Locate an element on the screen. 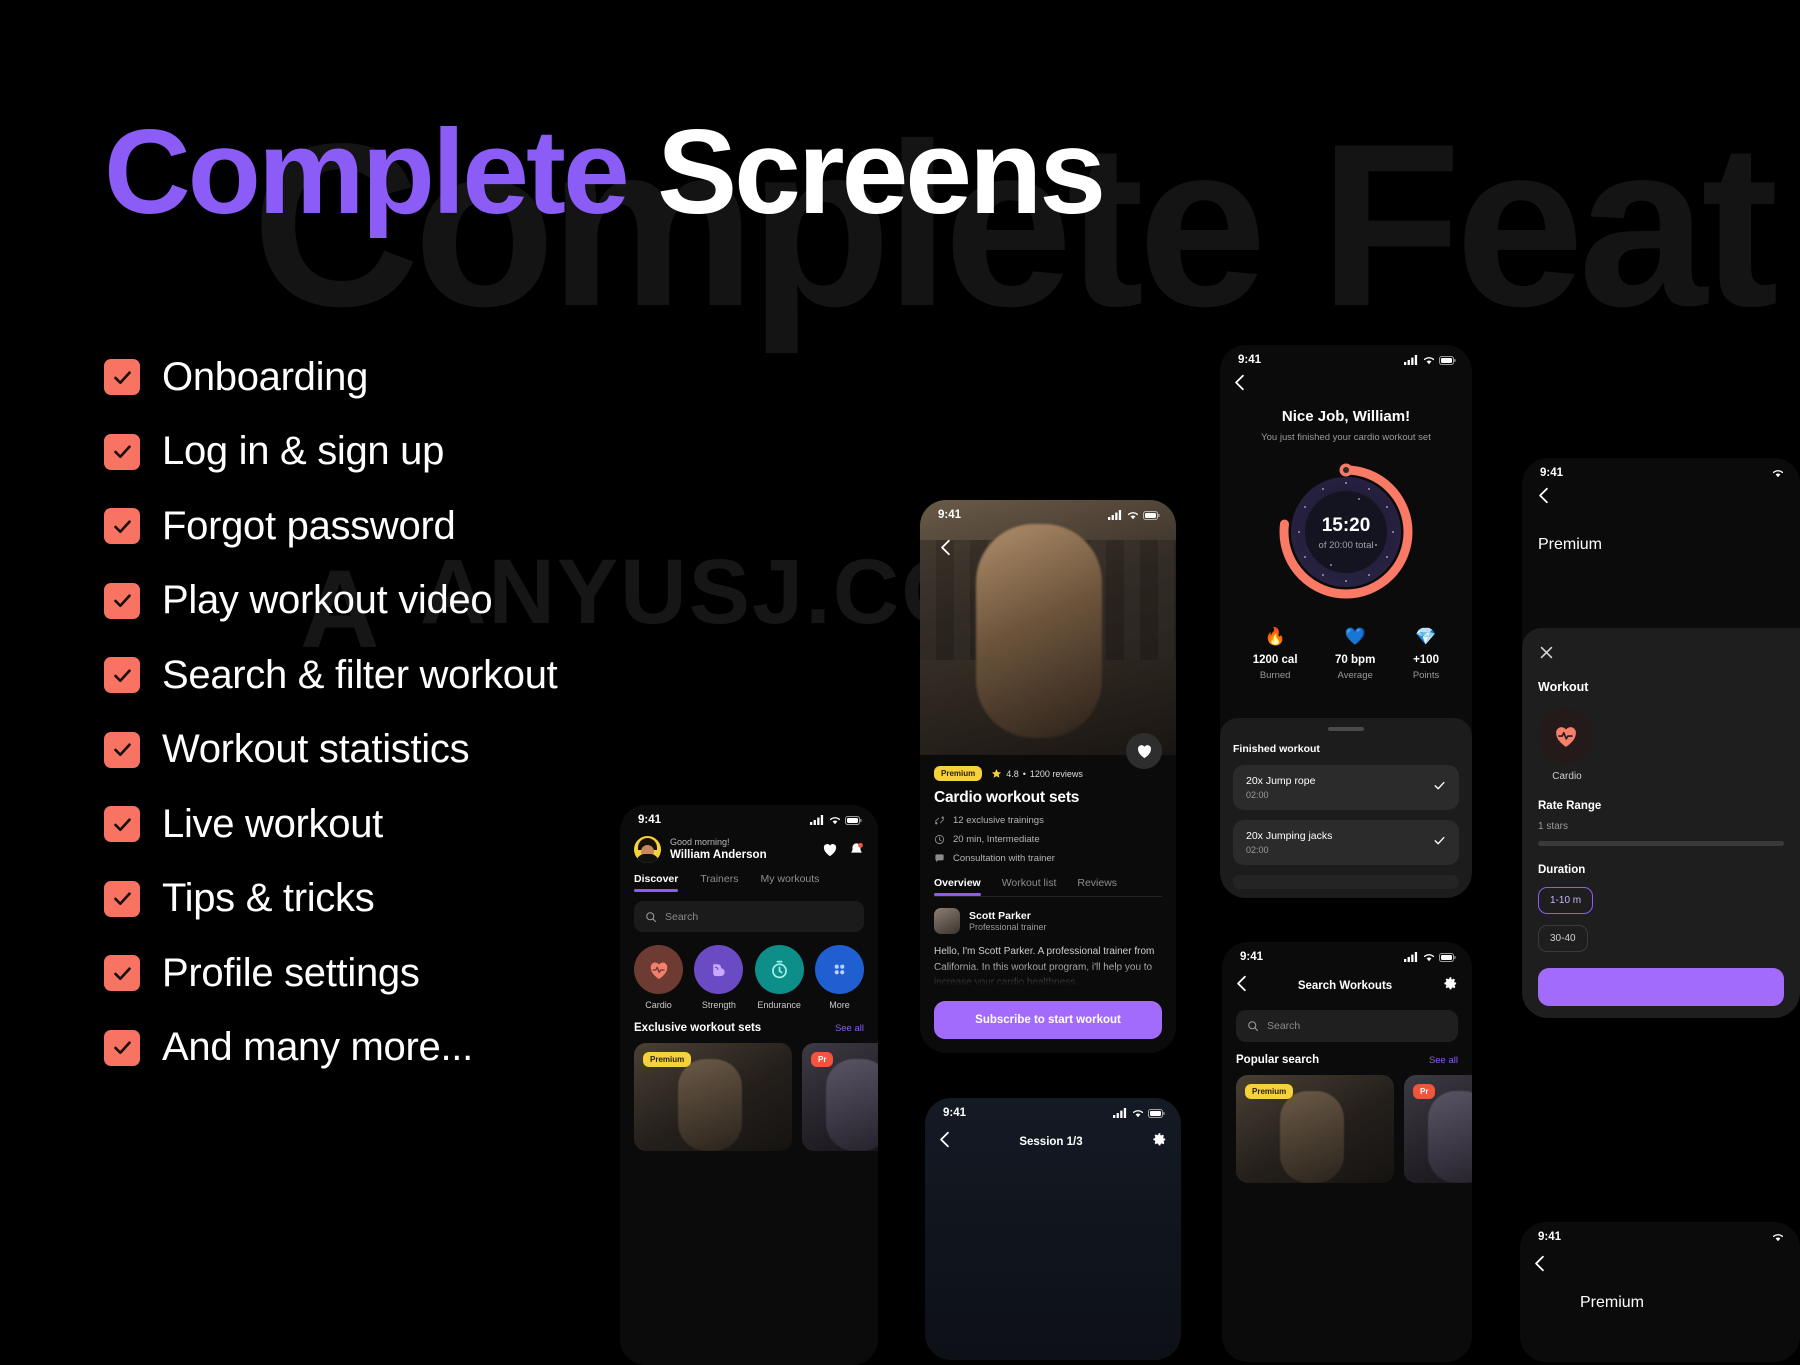 This screenshot has height=1365, width=1800. checklist-item-label: Onboarding is located at coordinates (265, 376).